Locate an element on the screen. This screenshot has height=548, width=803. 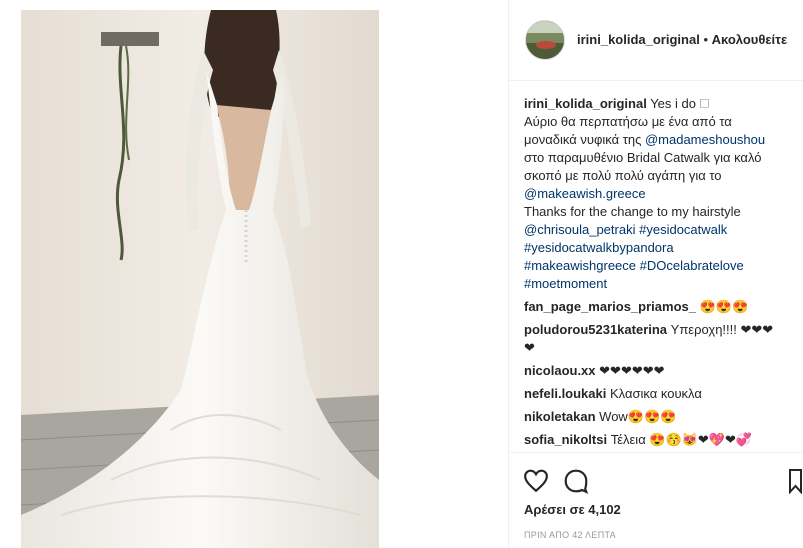
heart-icon is located at coordinates (536, 483).